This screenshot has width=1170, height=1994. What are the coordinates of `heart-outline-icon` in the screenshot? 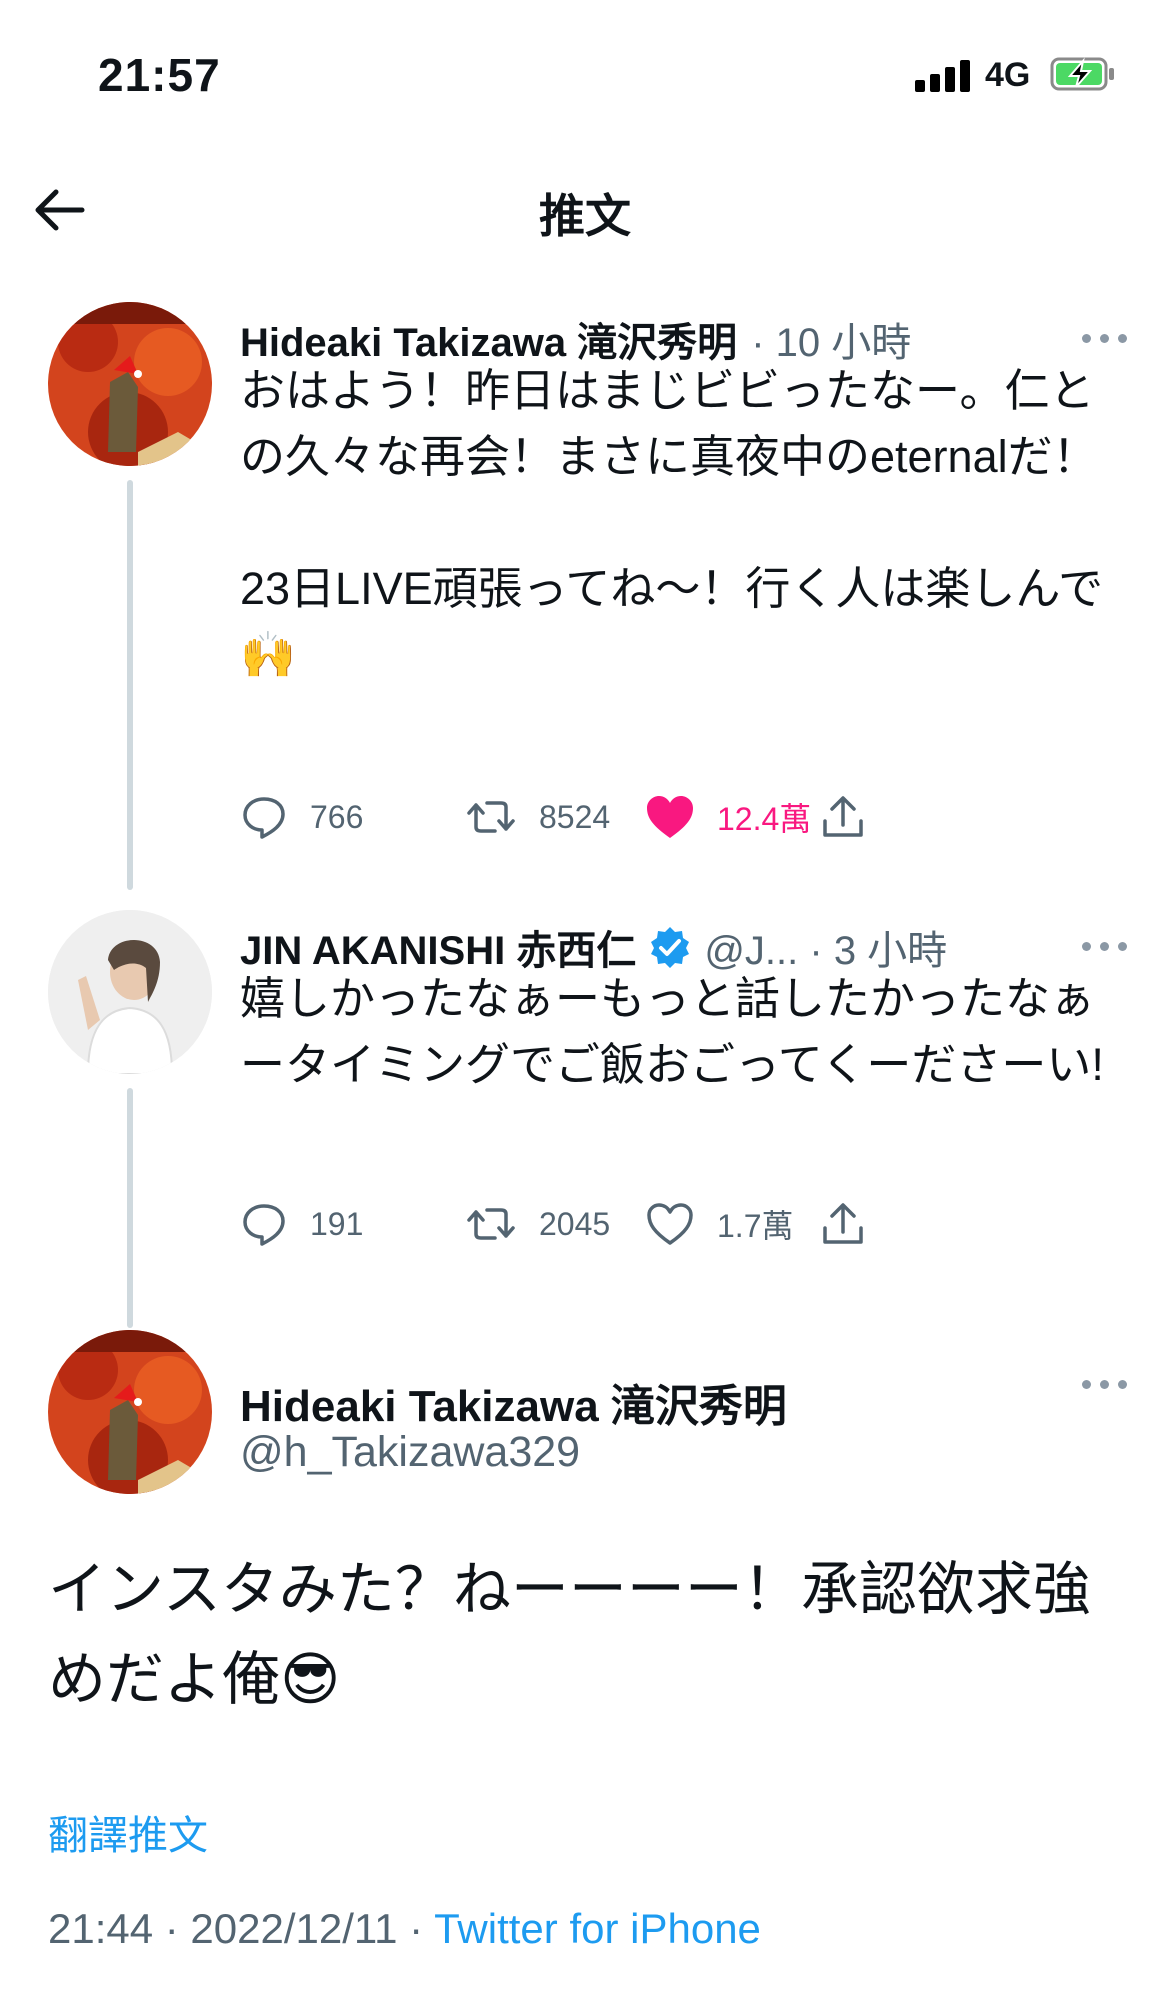 It's located at (670, 1224).